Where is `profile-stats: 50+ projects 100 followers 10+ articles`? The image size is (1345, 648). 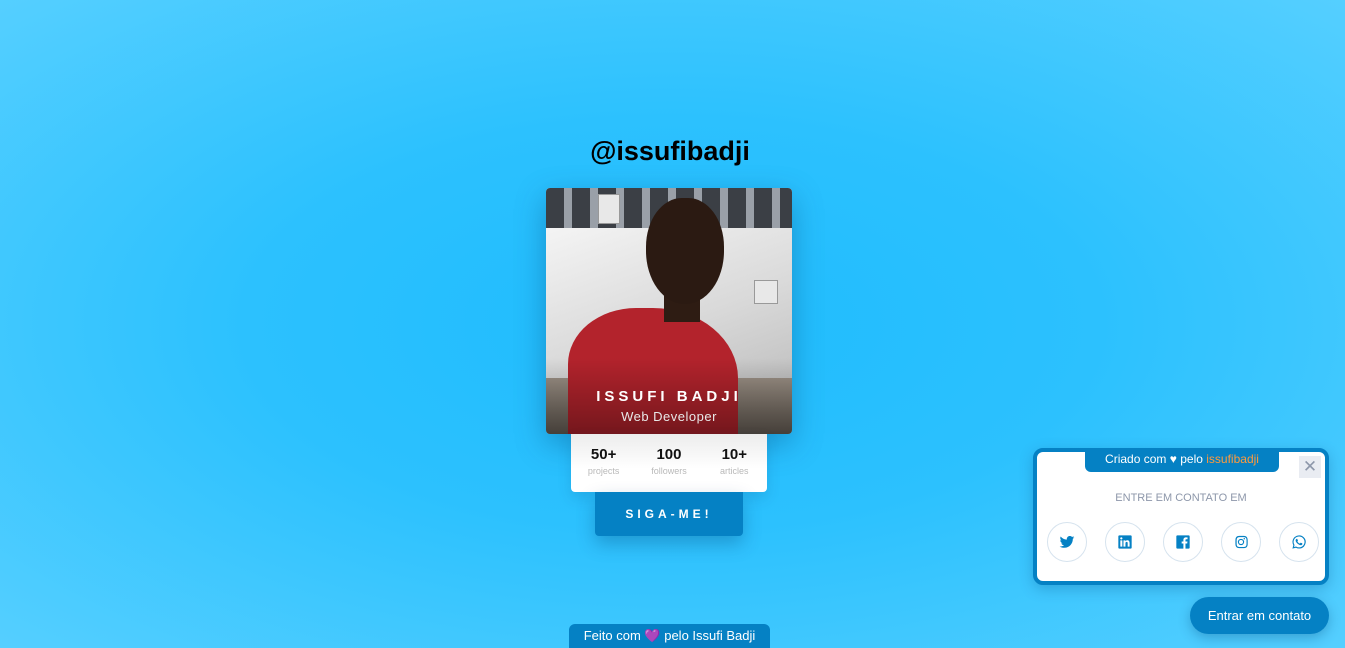 profile-stats: 50+ projects 100 followers 10+ articles is located at coordinates (669, 463).